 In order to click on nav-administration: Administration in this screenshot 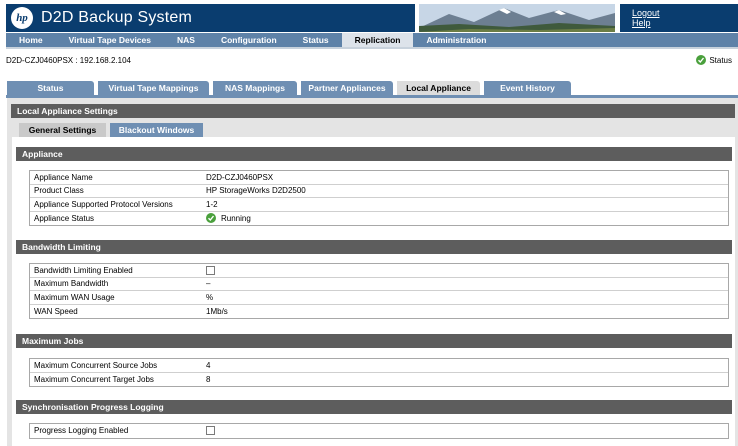, I will do `click(456, 40)`.